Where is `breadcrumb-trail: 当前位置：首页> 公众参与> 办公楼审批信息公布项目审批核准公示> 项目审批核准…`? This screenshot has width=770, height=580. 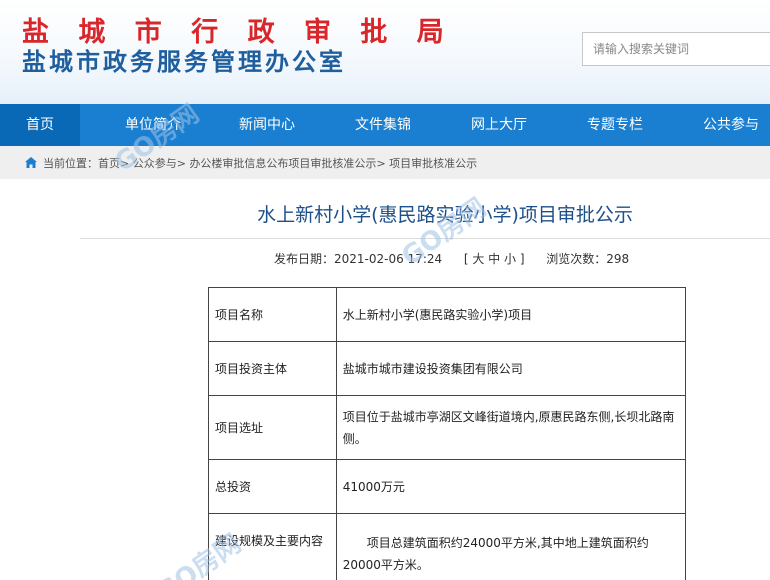 breadcrumb-trail: 当前位置：首页> 公众参与> 办公楼审批信息公布项目审批核准公示> 项目审批核准… is located at coordinates (260, 163).